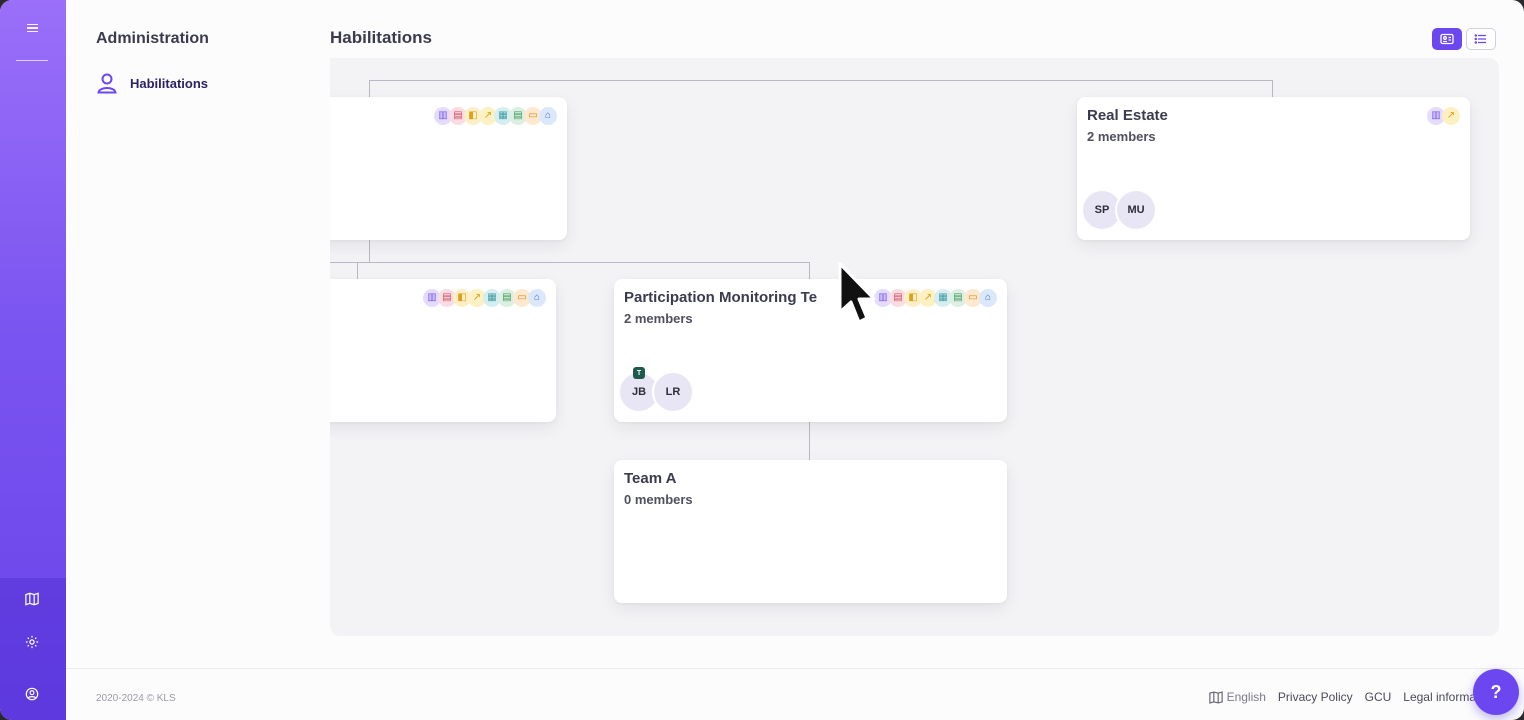 Image resolution: width=1524 pixels, height=720 pixels. Describe the element at coordinates (32, 694) in the screenshot. I see `user-circle-icon` at that location.